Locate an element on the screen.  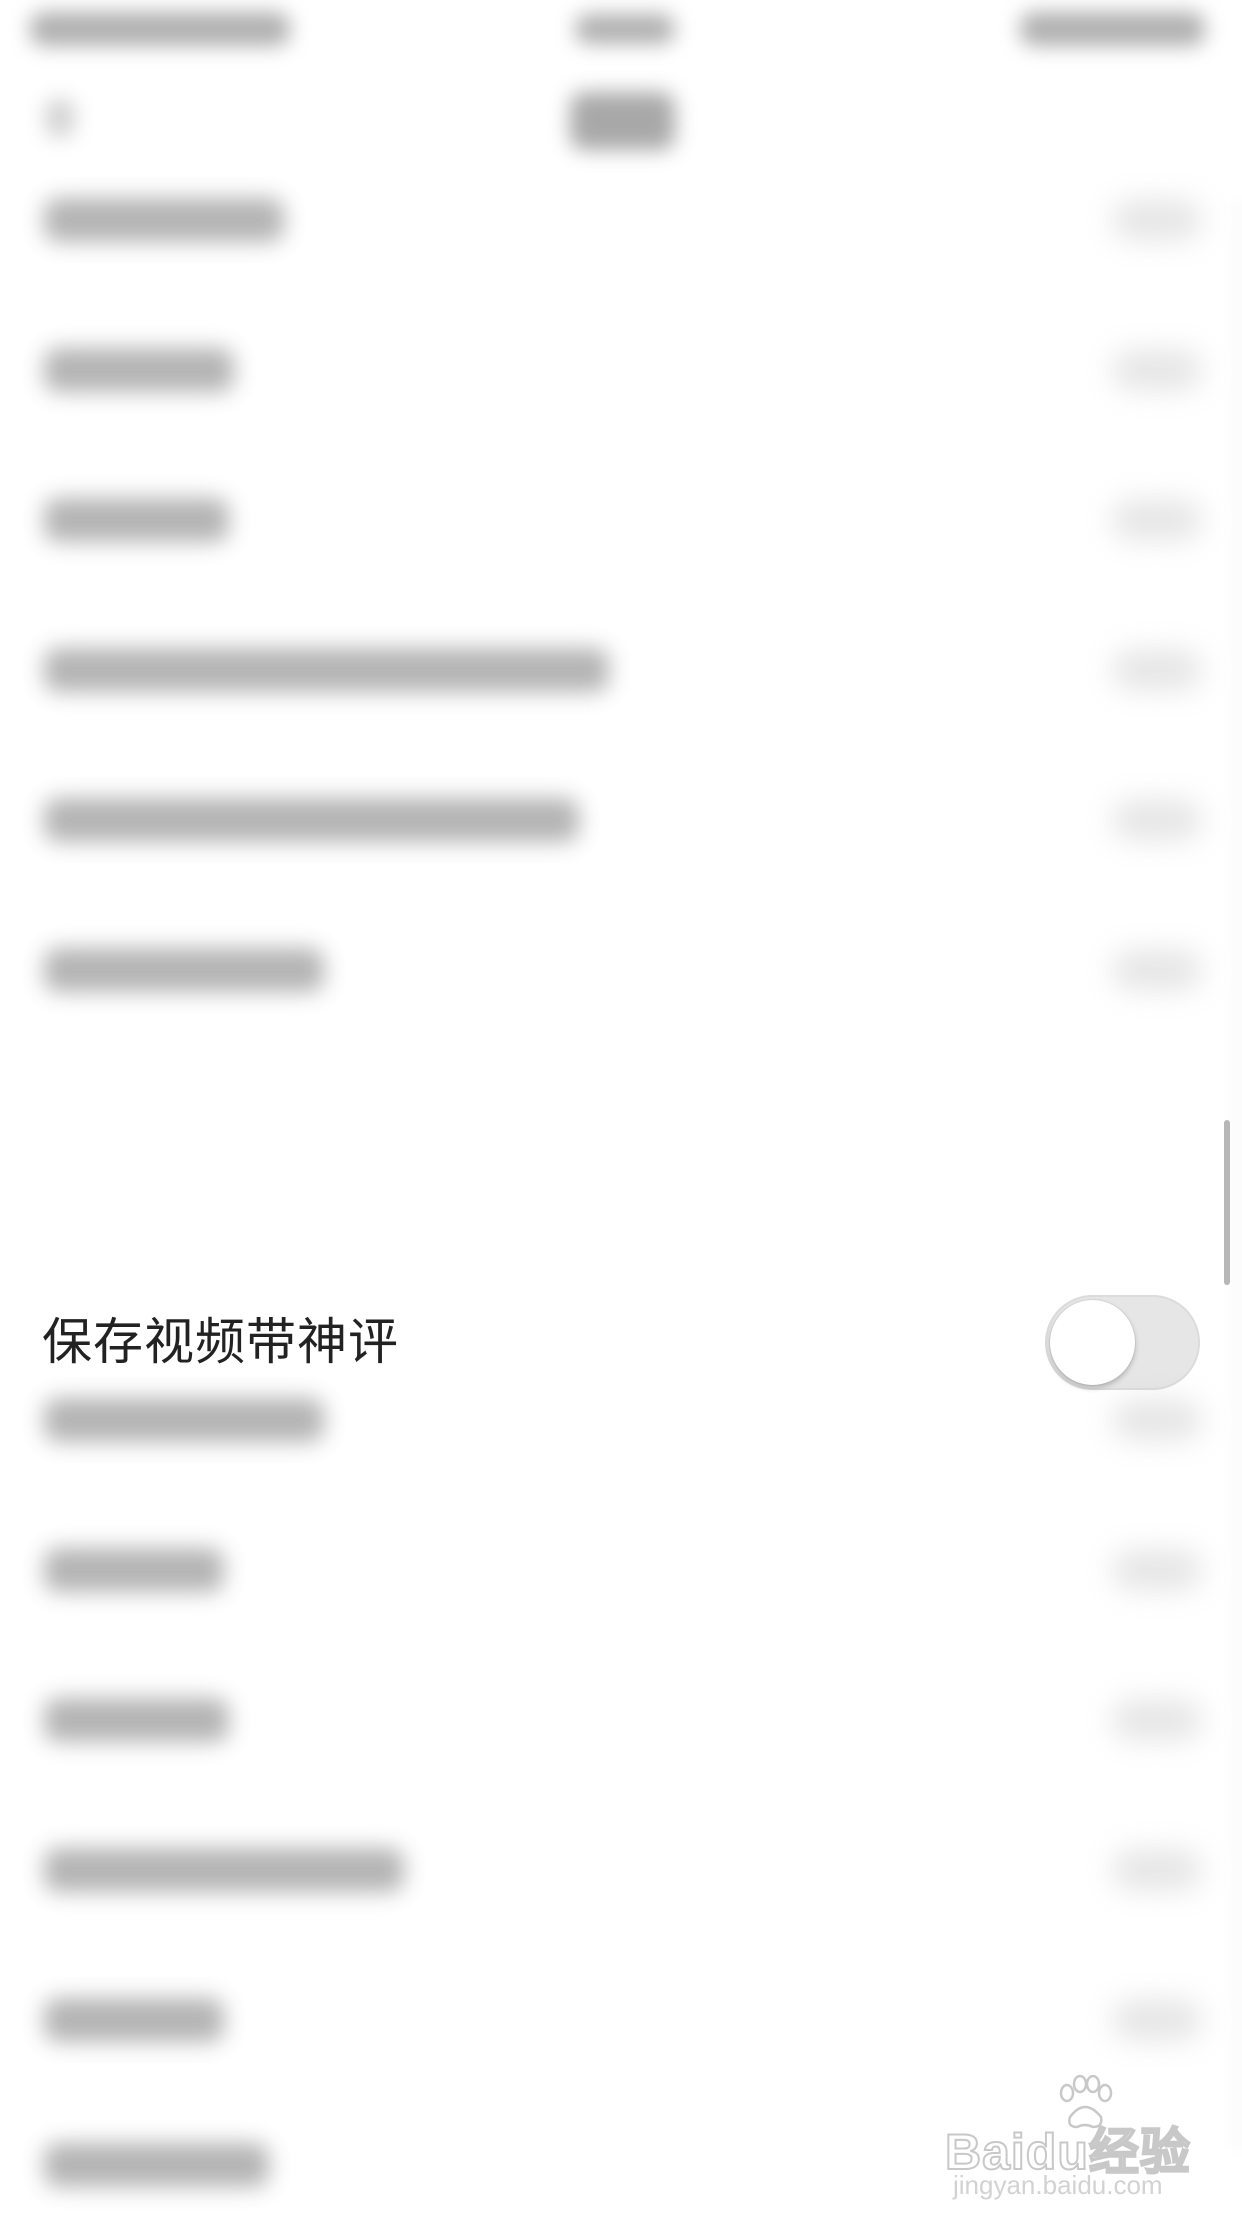
baidu-jingyan-watermark: Baidu经验 jingyan.baidu.com is located at coordinates (1074, 2135).